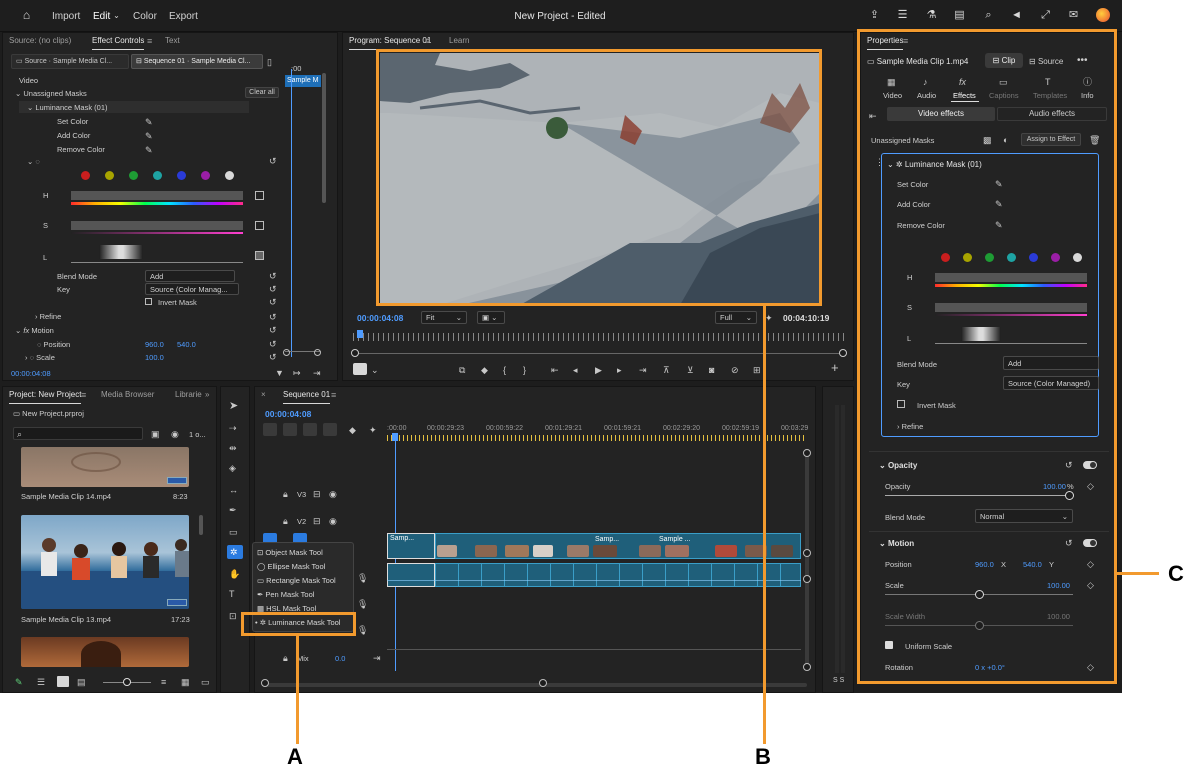 The width and height of the screenshot is (1200, 775). Describe the element at coordinates (48, 316) in the screenshot. I see `refine-row: › Refine` at that location.